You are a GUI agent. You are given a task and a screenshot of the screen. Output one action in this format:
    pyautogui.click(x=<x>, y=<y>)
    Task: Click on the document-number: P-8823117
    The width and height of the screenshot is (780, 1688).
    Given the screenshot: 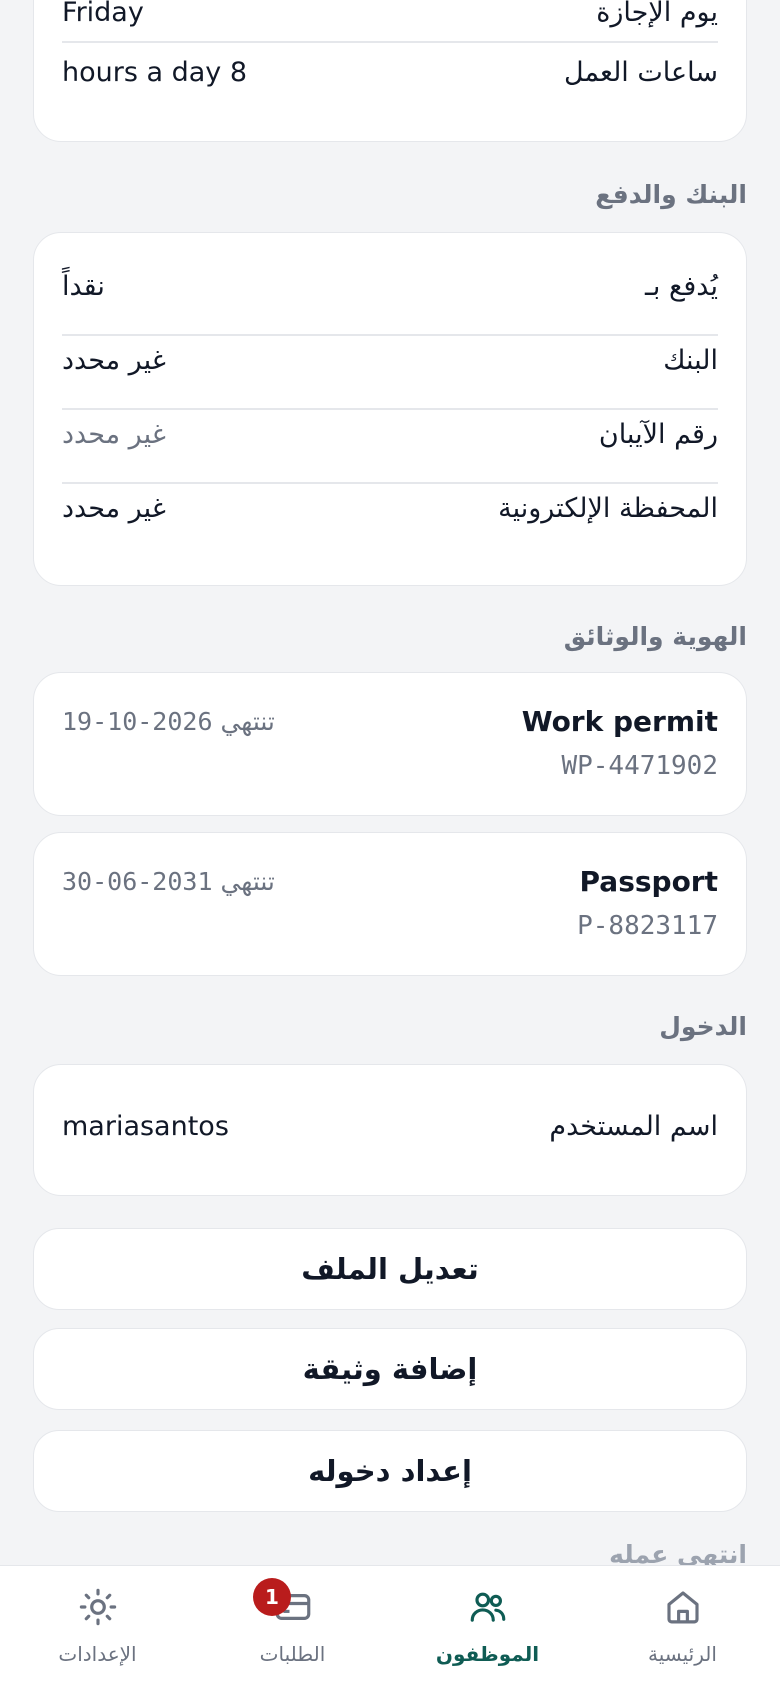 What is the action you would take?
    pyautogui.click(x=647, y=926)
    